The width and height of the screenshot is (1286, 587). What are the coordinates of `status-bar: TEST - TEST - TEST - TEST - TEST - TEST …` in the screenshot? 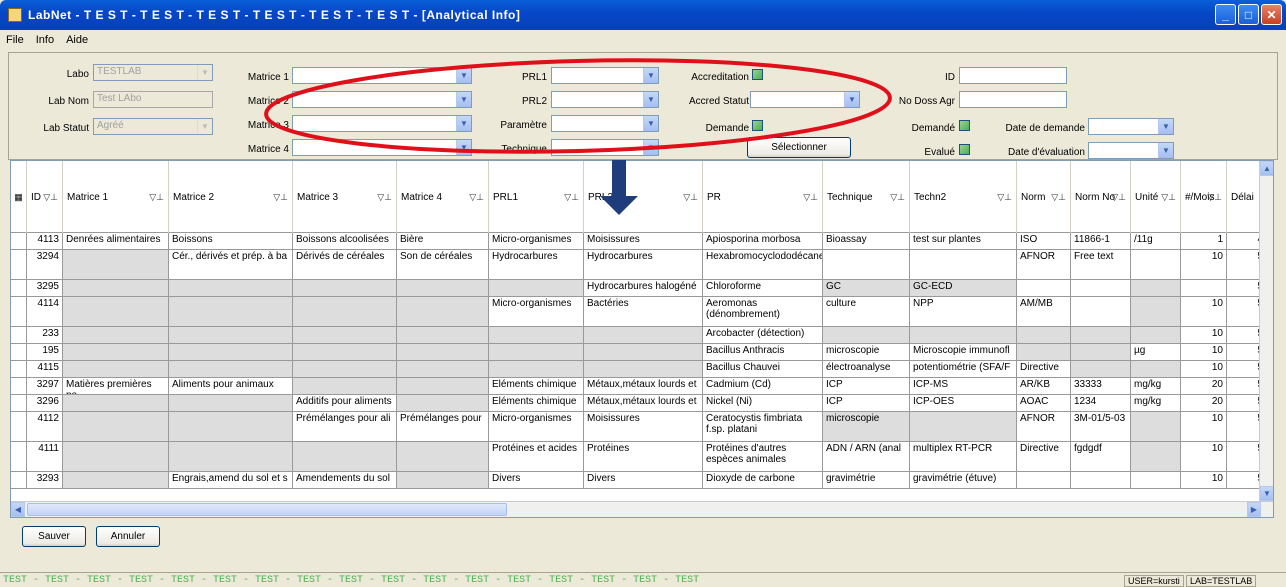 It's located at (643, 579).